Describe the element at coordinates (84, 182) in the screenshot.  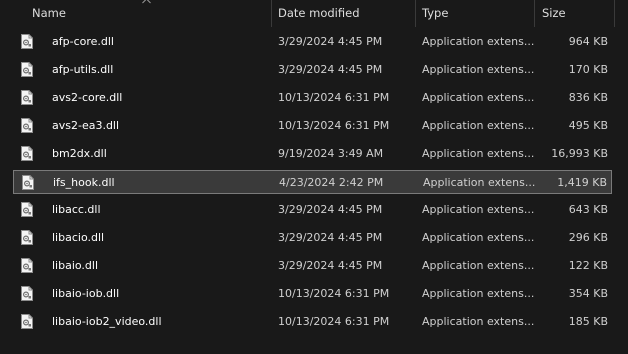
I see `file-name: ifs_hook.dll` at that location.